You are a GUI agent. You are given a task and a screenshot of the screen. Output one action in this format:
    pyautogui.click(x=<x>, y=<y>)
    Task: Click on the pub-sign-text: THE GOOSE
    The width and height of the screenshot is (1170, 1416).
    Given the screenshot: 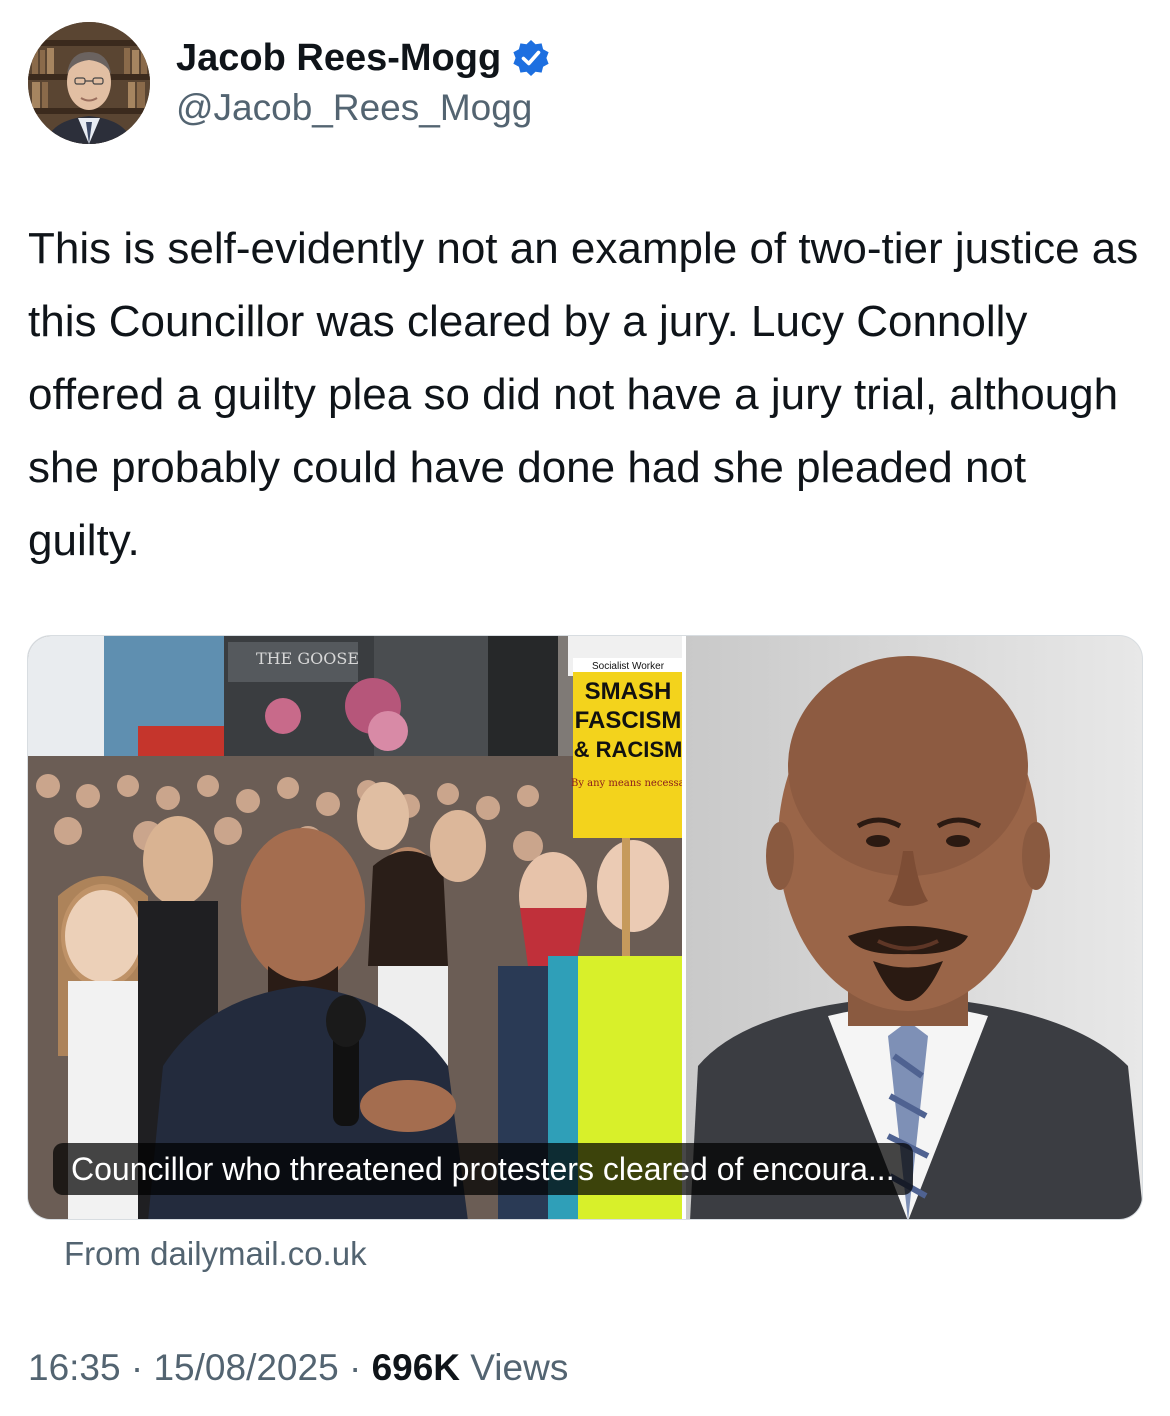 What is the action you would take?
    pyautogui.click(x=307, y=658)
    